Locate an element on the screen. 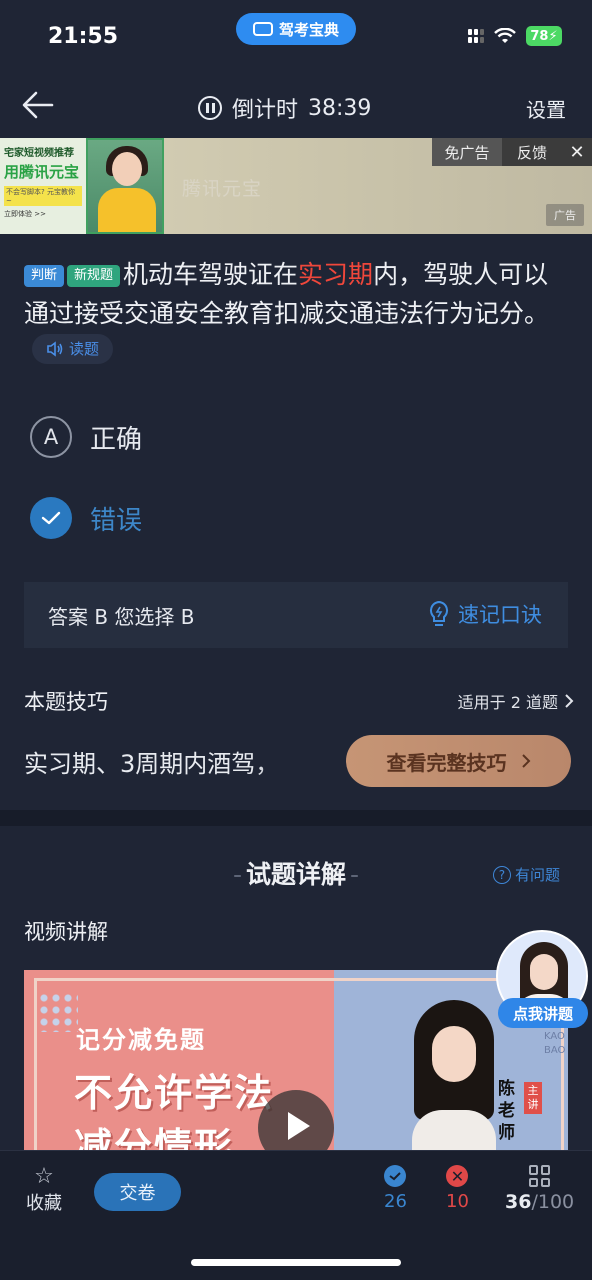 The width and height of the screenshot is (592, 1280). app-indicator-pill: 驾考宝典 is located at coordinates (296, 29).